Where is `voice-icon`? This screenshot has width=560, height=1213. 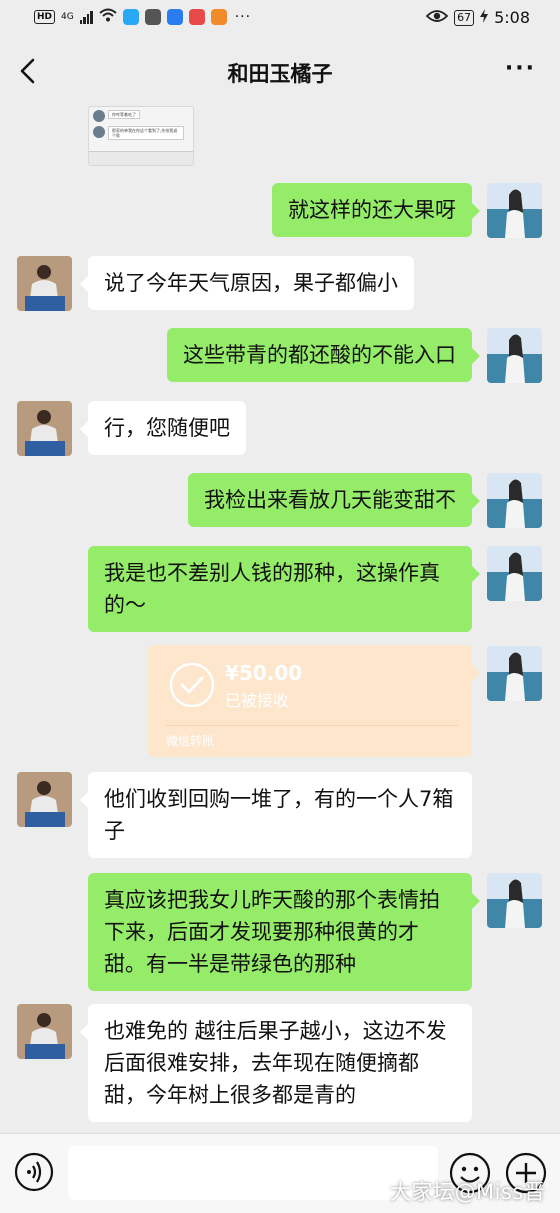
voice-icon is located at coordinates (34, 1172).